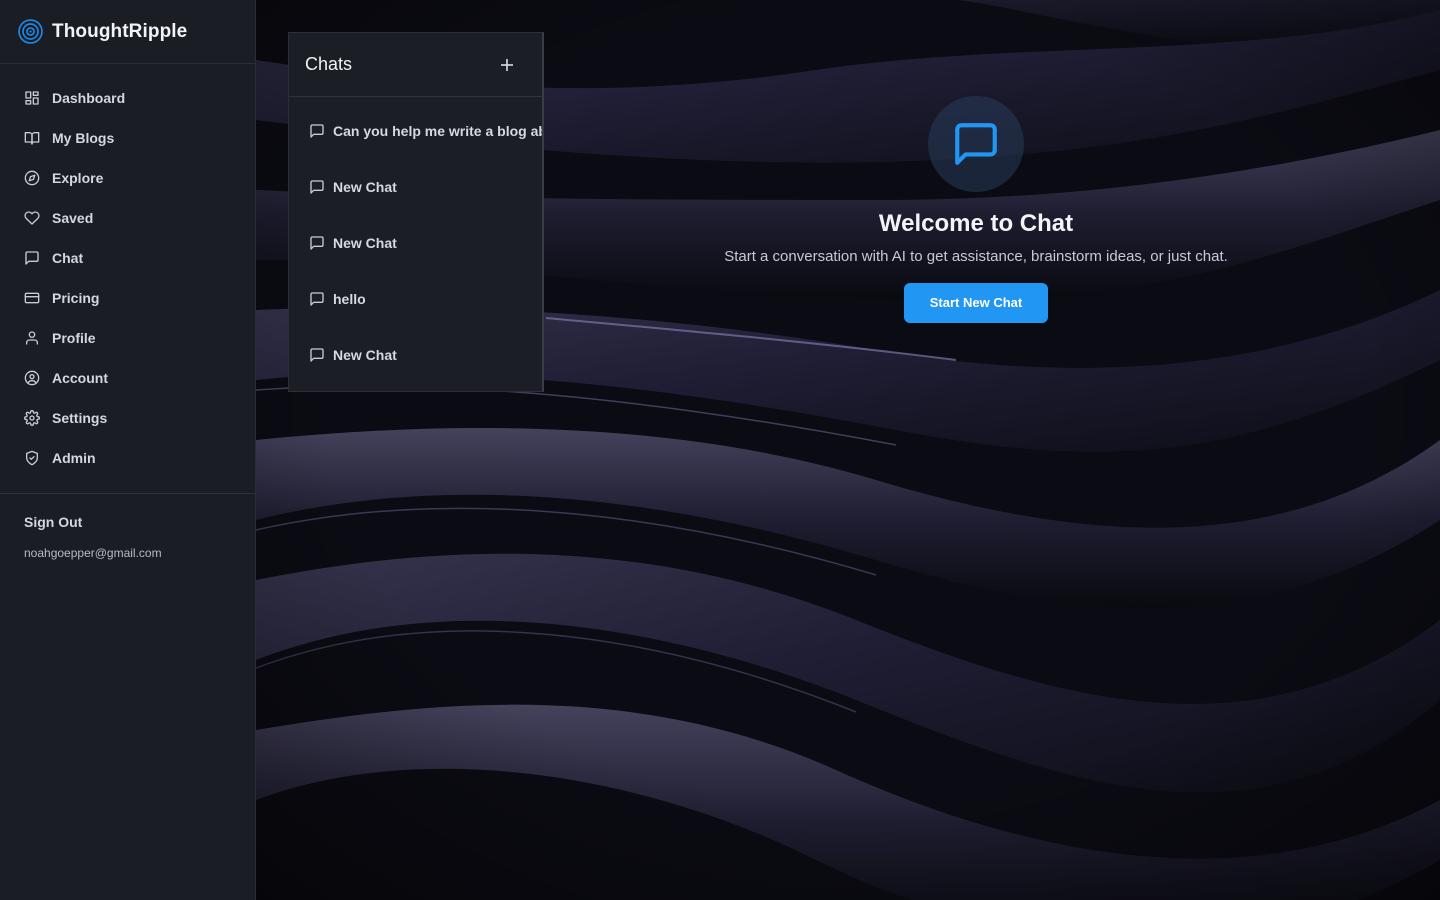 This screenshot has width=1440, height=900. What do you see at coordinates (127, 218) in the screenshot?
I see `sidebar-item-saved: Saved` at bounding box center [127, 218].